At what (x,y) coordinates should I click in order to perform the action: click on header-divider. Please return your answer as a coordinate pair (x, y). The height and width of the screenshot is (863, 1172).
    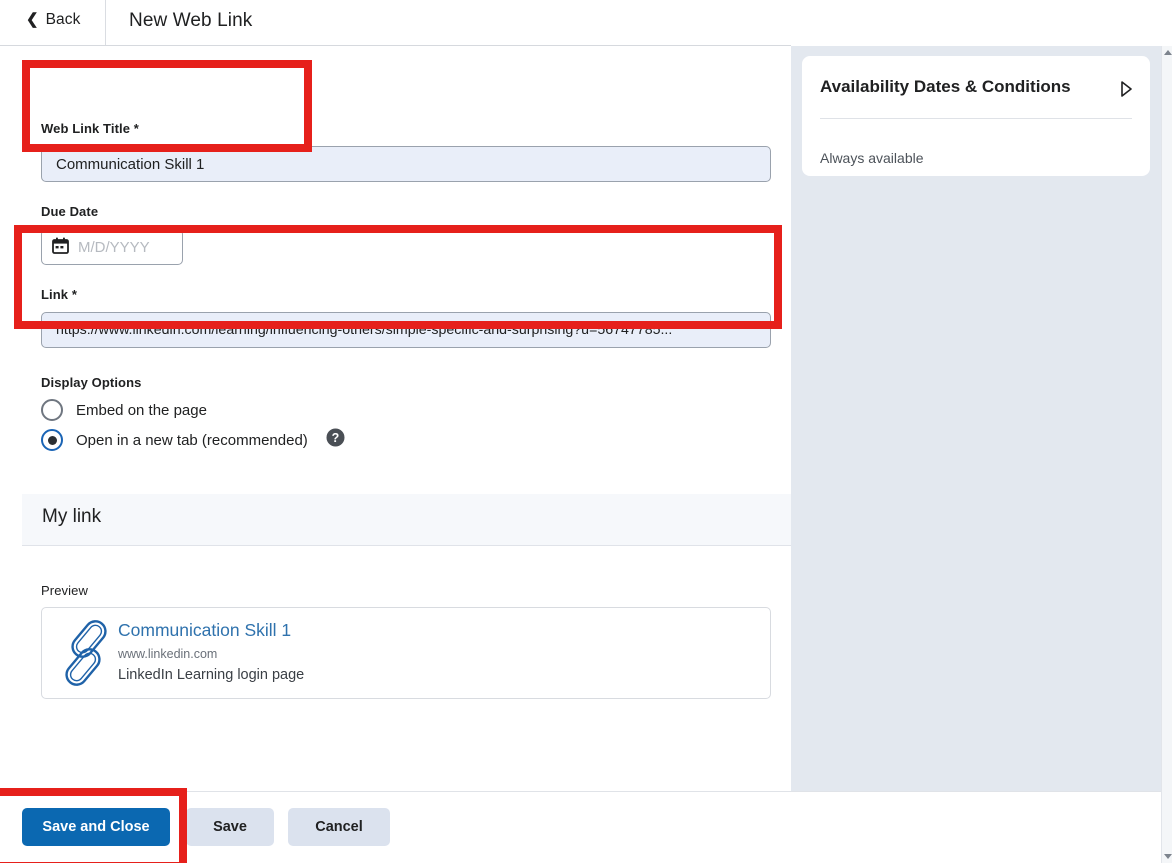
    Looking at the image, I should click on (105, 23).